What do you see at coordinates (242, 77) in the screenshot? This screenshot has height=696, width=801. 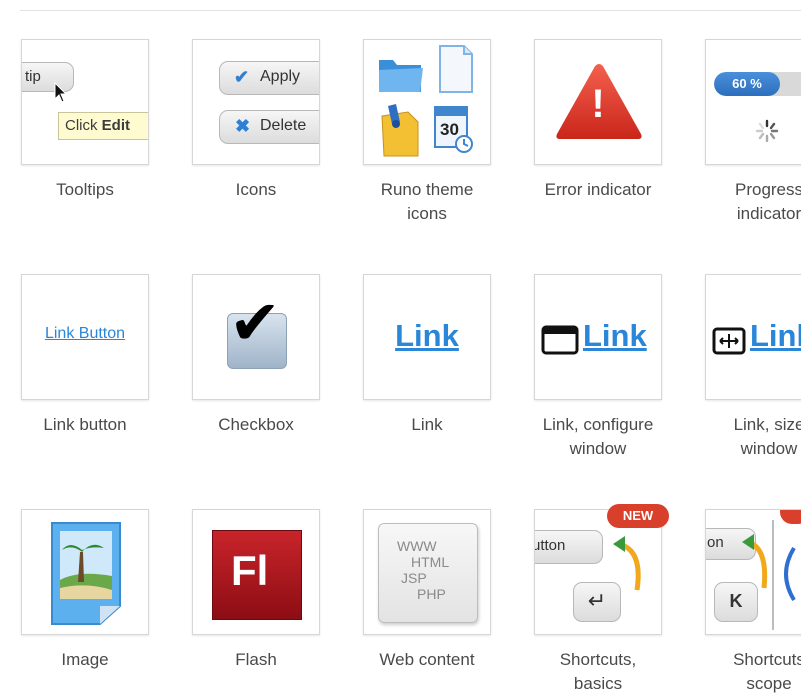 I see `check-icon: ✔` at bounding box center [242, 77].